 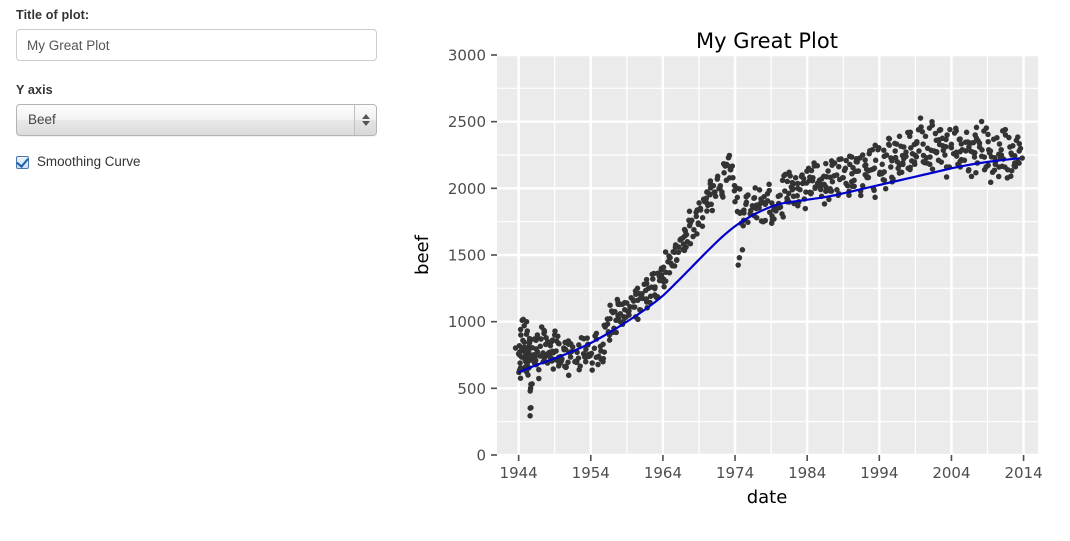 I want to click on plot-title-input, so click(x=196, y=45).